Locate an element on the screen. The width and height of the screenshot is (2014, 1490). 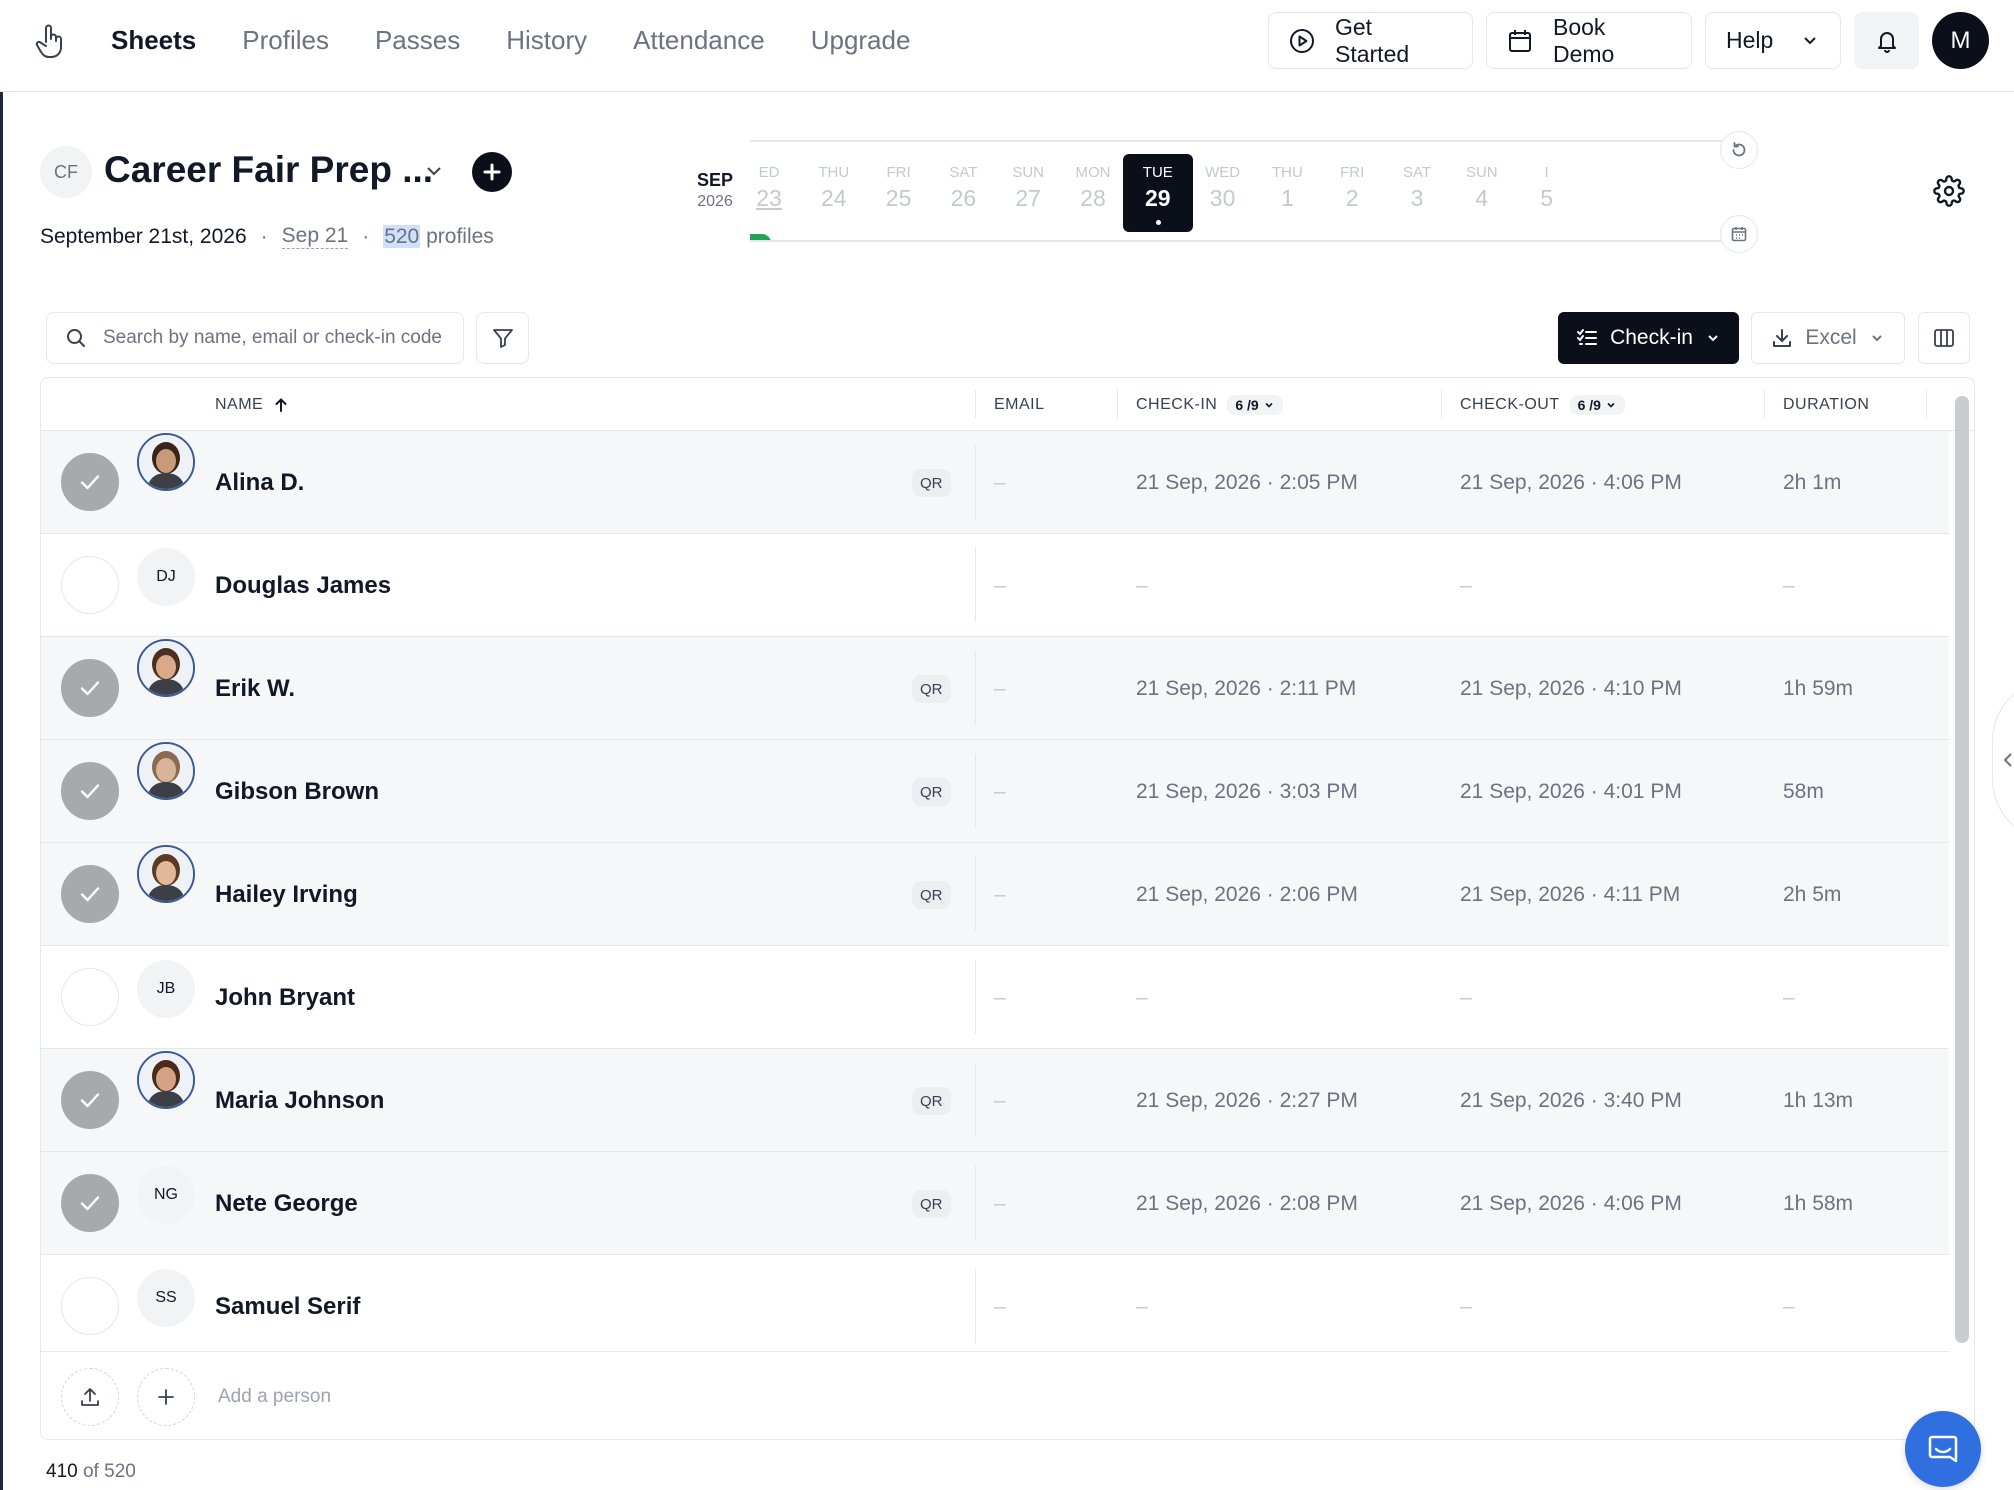
columns-toggle-button is located at coordinates (1944, 338).